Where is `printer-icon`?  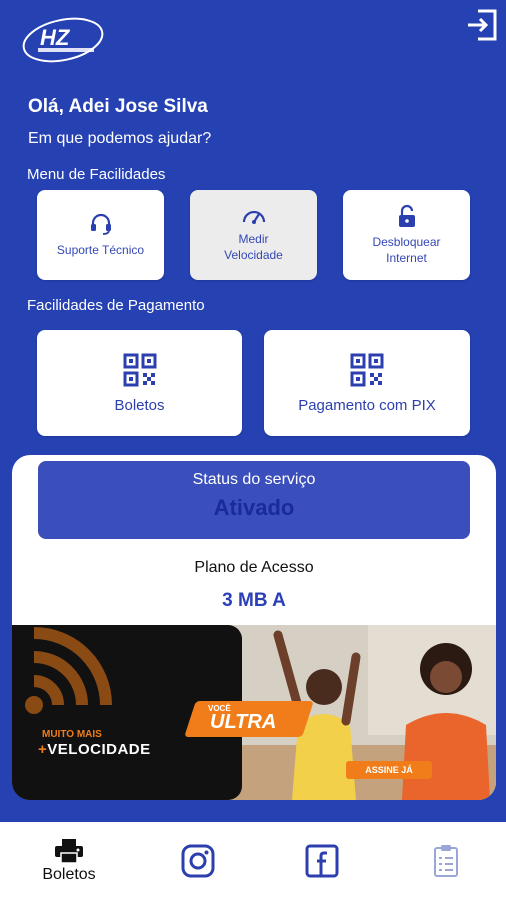
printer-icon is located at coordinates (69, 851).